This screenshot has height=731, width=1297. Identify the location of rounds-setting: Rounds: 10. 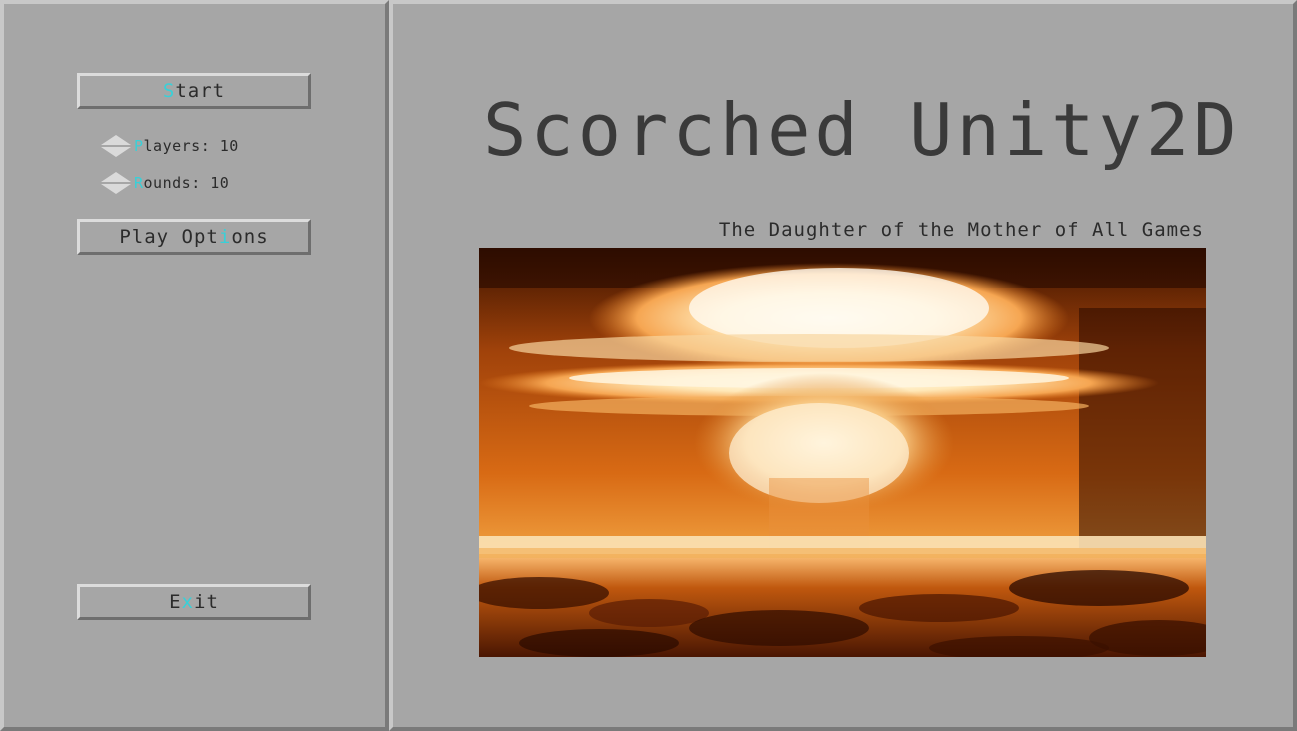
(164, 183).